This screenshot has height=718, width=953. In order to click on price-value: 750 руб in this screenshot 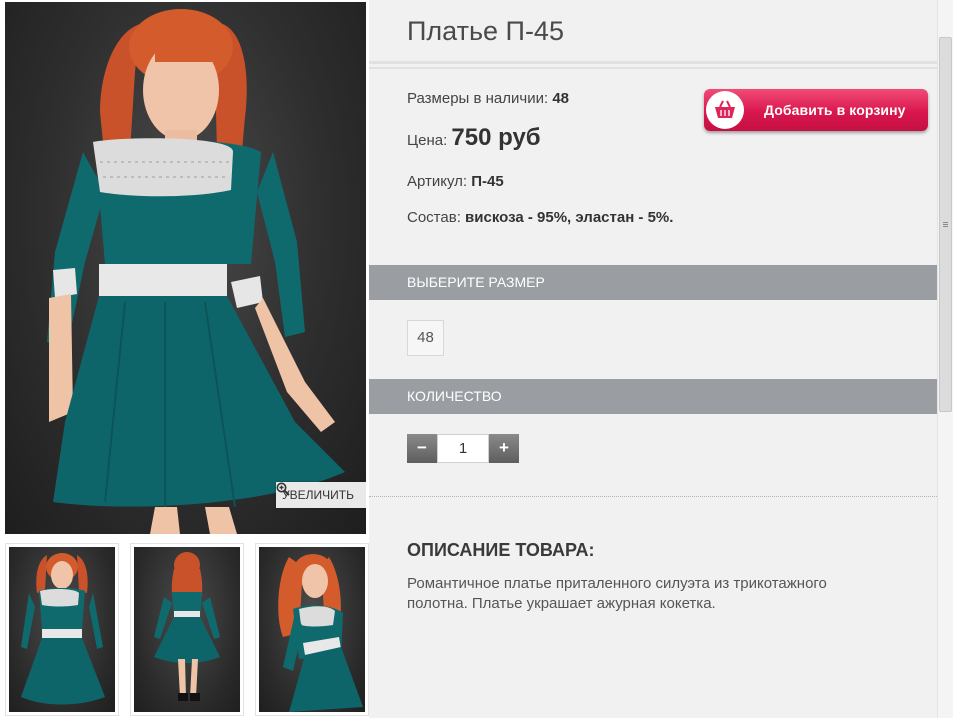, I will do `click(496, 137)`.